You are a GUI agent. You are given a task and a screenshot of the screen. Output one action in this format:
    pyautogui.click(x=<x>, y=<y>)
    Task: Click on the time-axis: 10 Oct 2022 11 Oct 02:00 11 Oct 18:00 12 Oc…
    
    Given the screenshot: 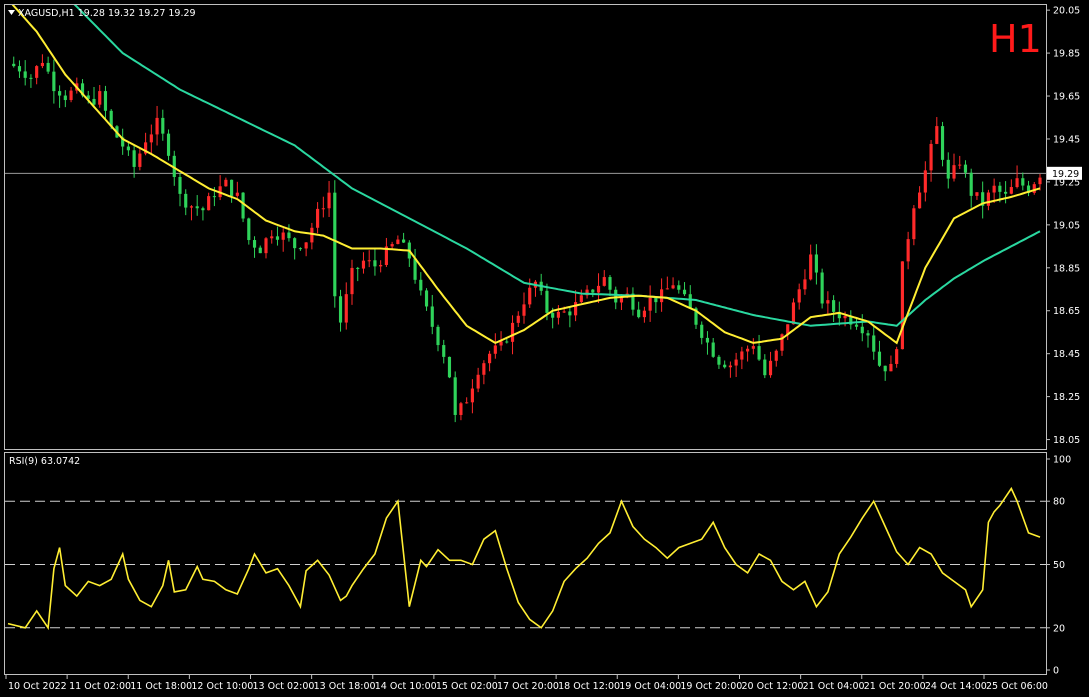 What is the action you would take?
    pyautogui.click(x=526, y=683)
    